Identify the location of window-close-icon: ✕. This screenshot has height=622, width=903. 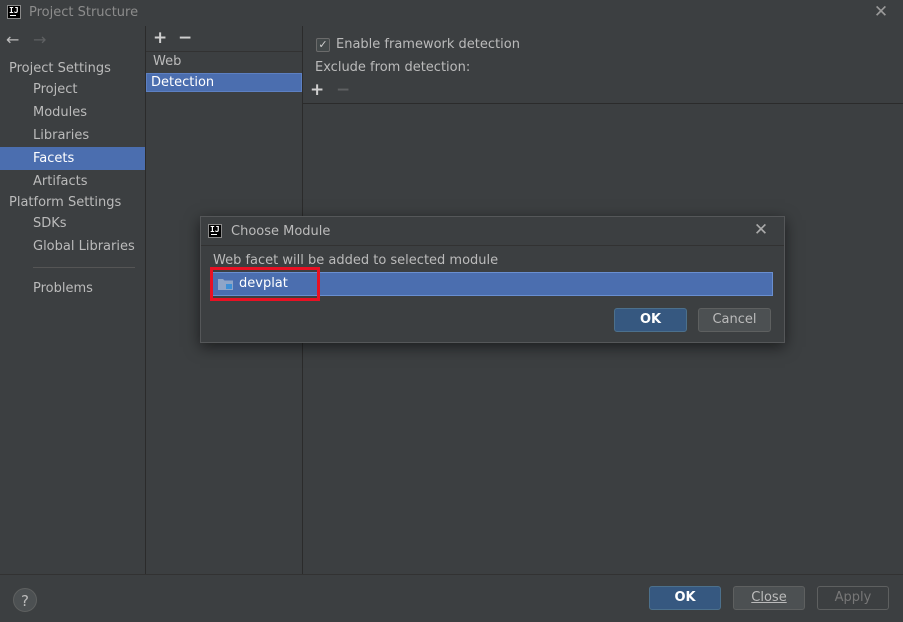
(881, 12).